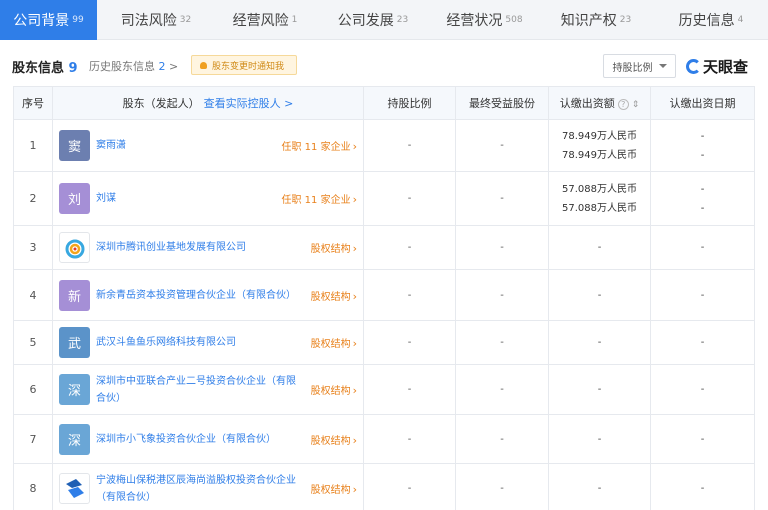 This screenshot has width=768, height=510. Describe the element at coordinates (33, 486) in the screenshot. I see `row-index: 8` at that location.